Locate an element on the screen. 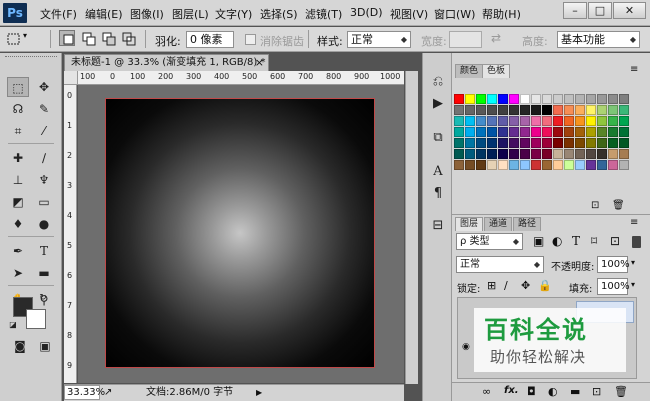 The image size is (650, 401). swap-dimensions-icon: ⇄ is located at coordinates (496, 38).